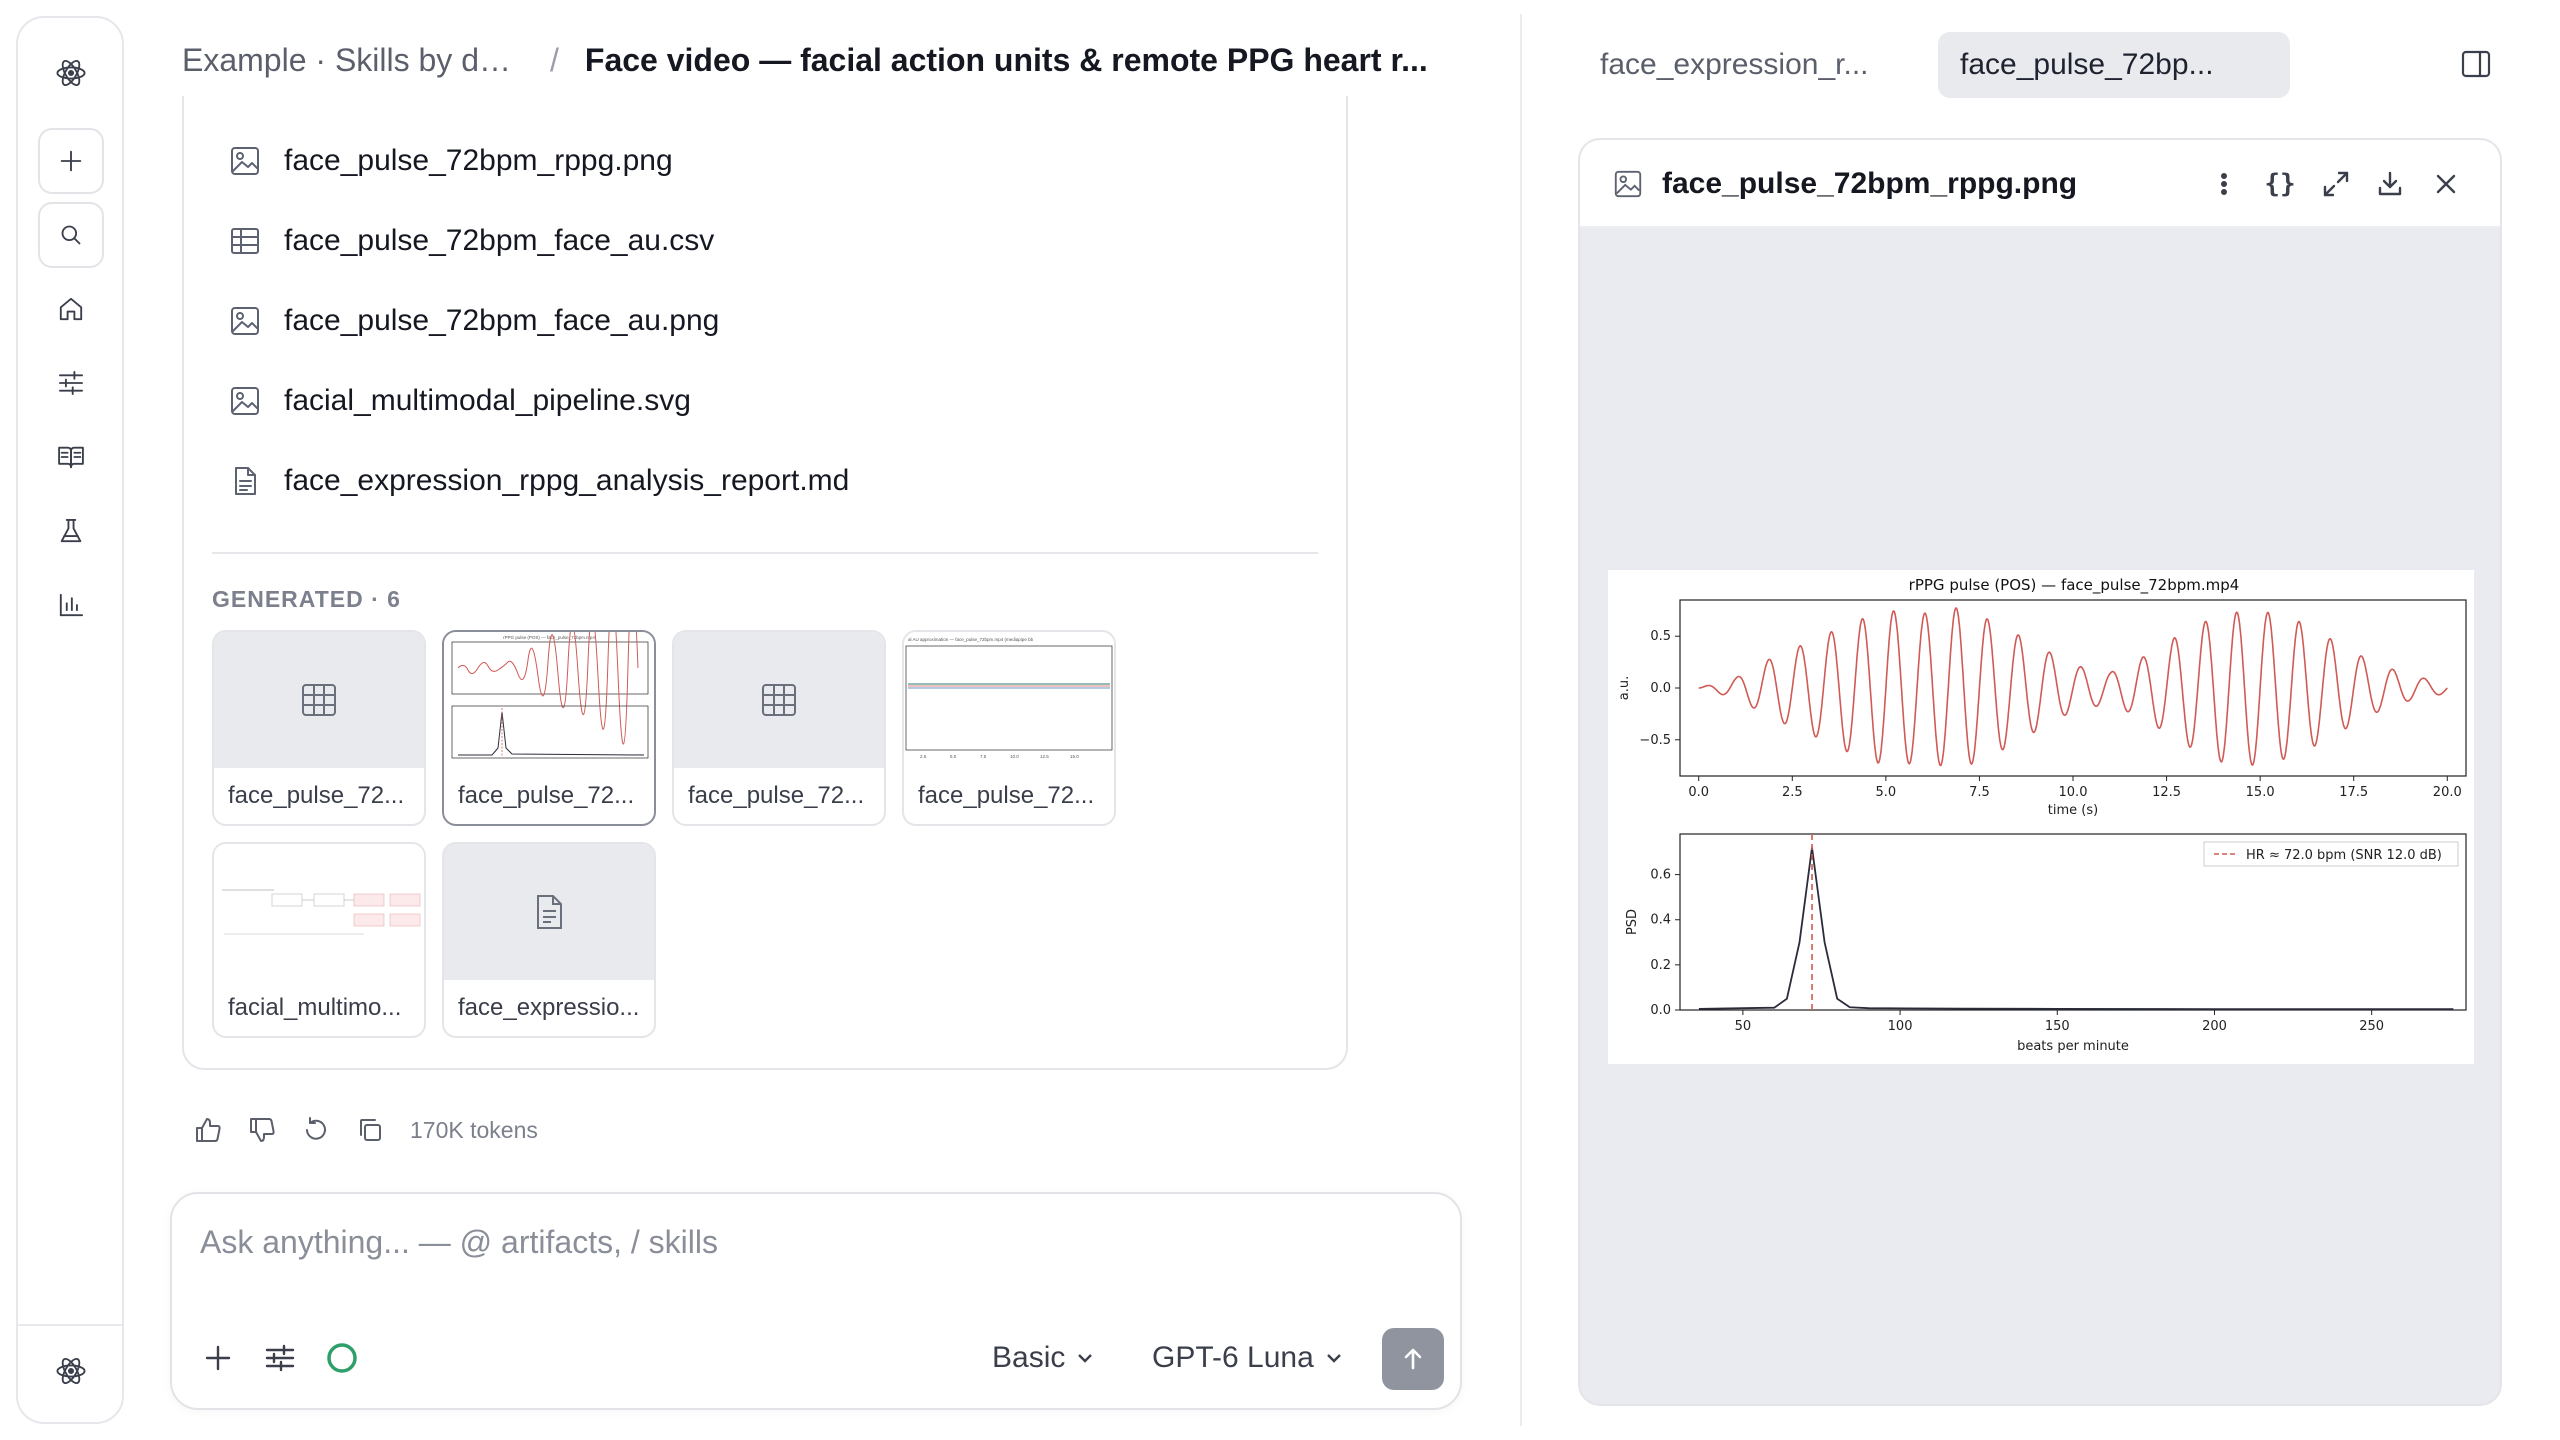 The width and height of the screenshot is (2560, 1440). Describe the element at coordinates (473, 321) in the screenshot. I see `file-link: face_pulse_72bpm_face_au.png` at that location.